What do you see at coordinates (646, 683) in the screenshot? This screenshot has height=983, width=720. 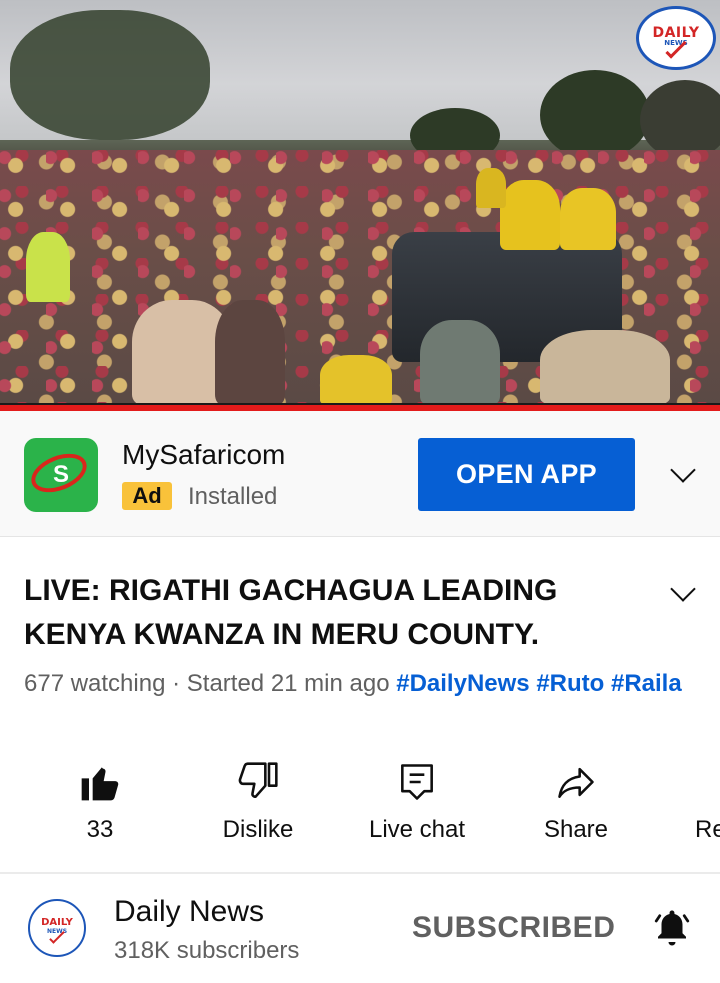 I see `hashtag-link: #Raila` at bounding box center [646, 683].